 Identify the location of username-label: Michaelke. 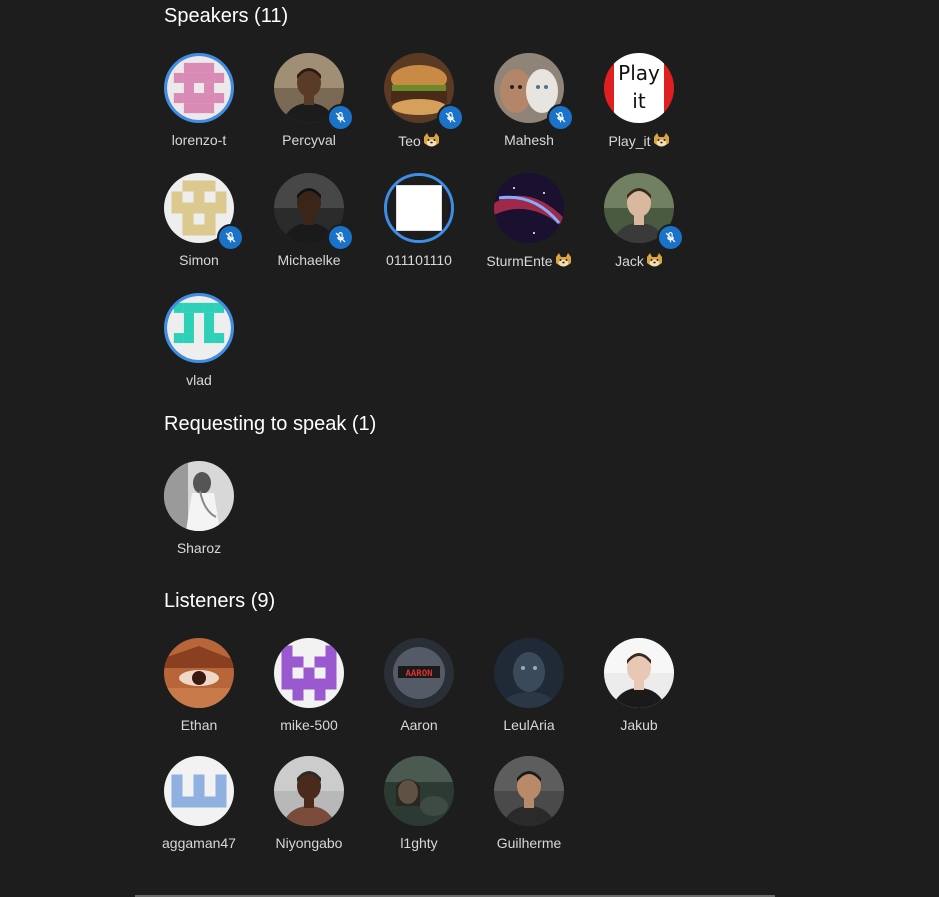
(309, 260).